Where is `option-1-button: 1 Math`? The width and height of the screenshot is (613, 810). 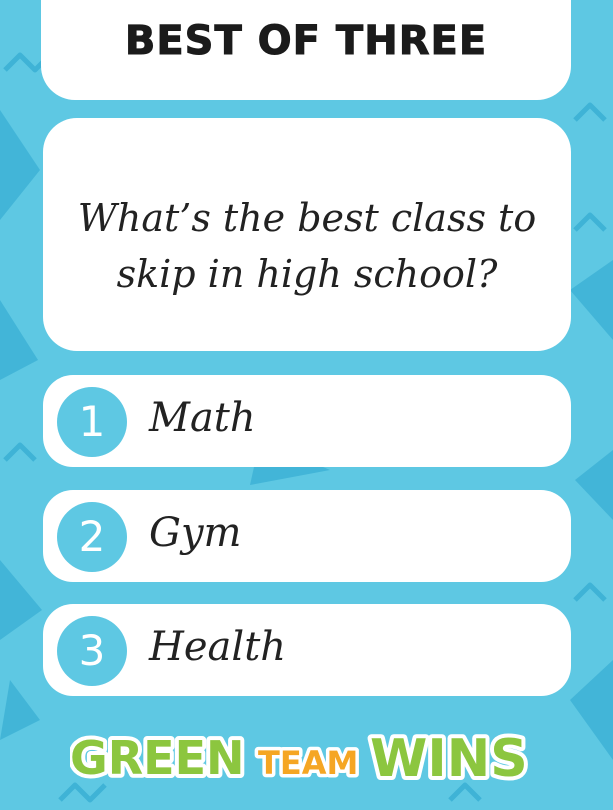 option-1-button: 1 Math is located at coordinates (307, 421).